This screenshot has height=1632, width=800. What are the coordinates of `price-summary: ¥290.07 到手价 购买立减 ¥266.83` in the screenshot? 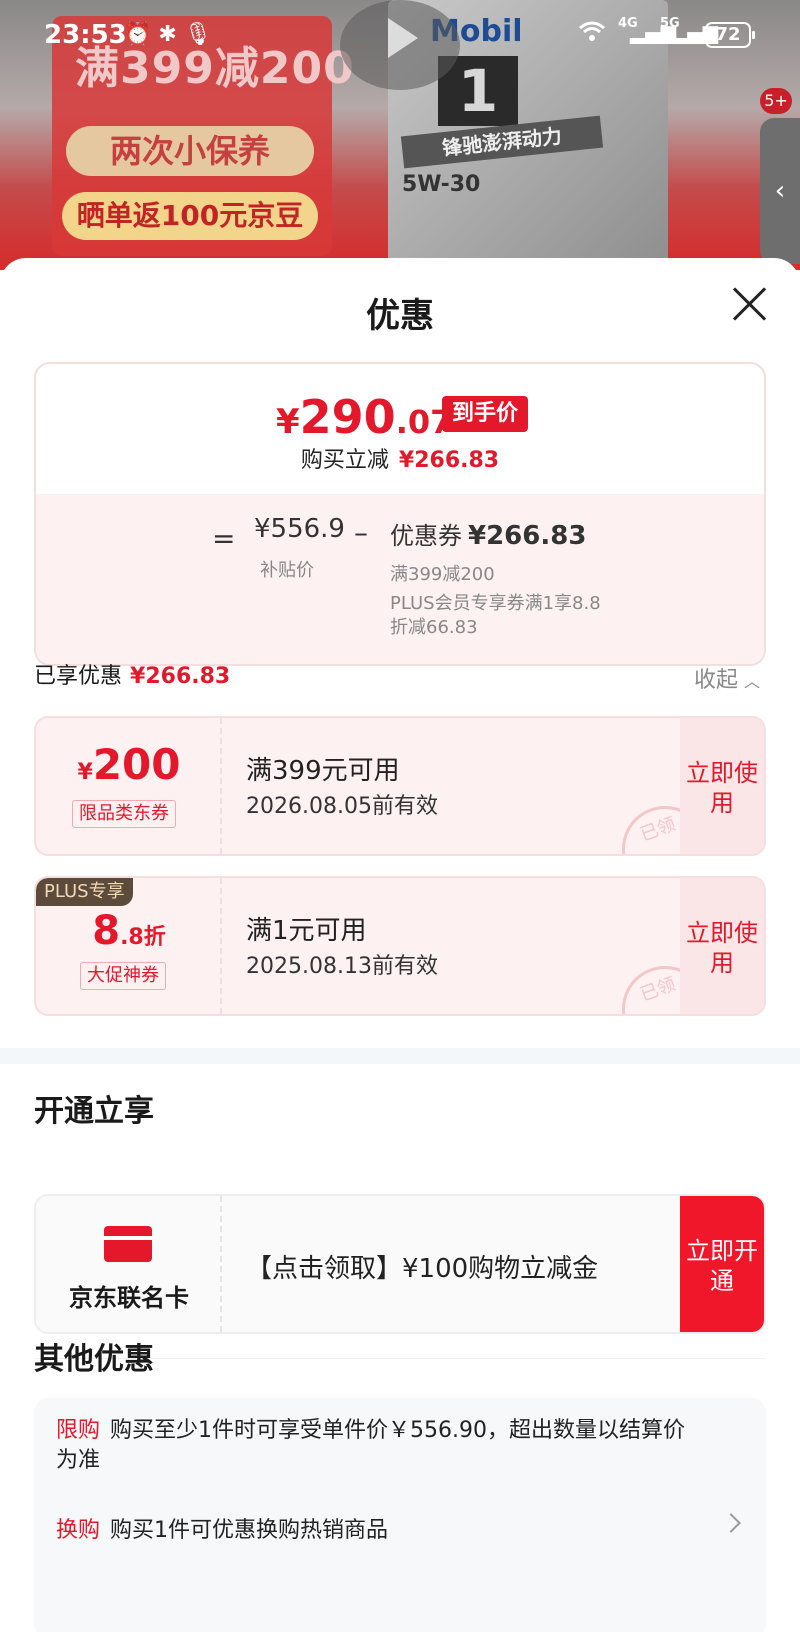 It's located at (400, 429).